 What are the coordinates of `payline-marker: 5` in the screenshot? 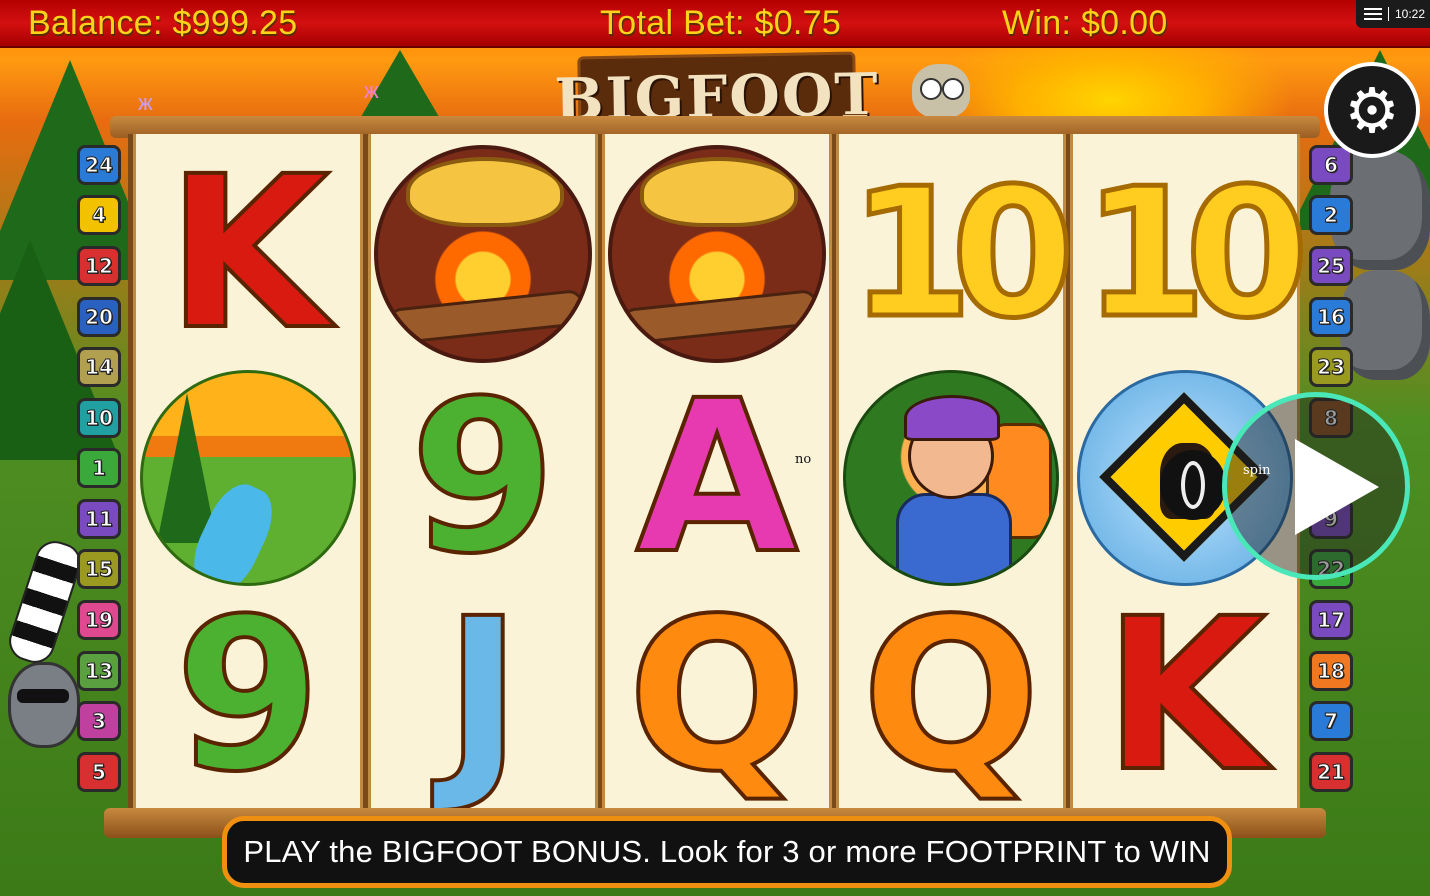 It's located at (99, 772).